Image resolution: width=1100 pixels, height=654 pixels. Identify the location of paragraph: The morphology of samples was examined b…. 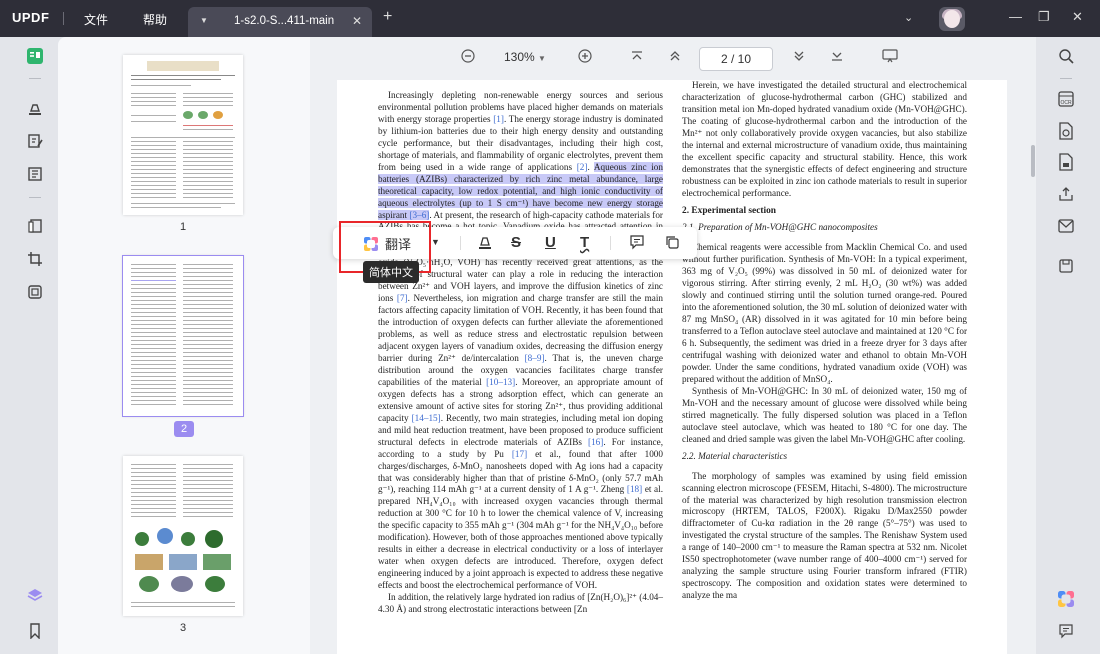
(824, 536).